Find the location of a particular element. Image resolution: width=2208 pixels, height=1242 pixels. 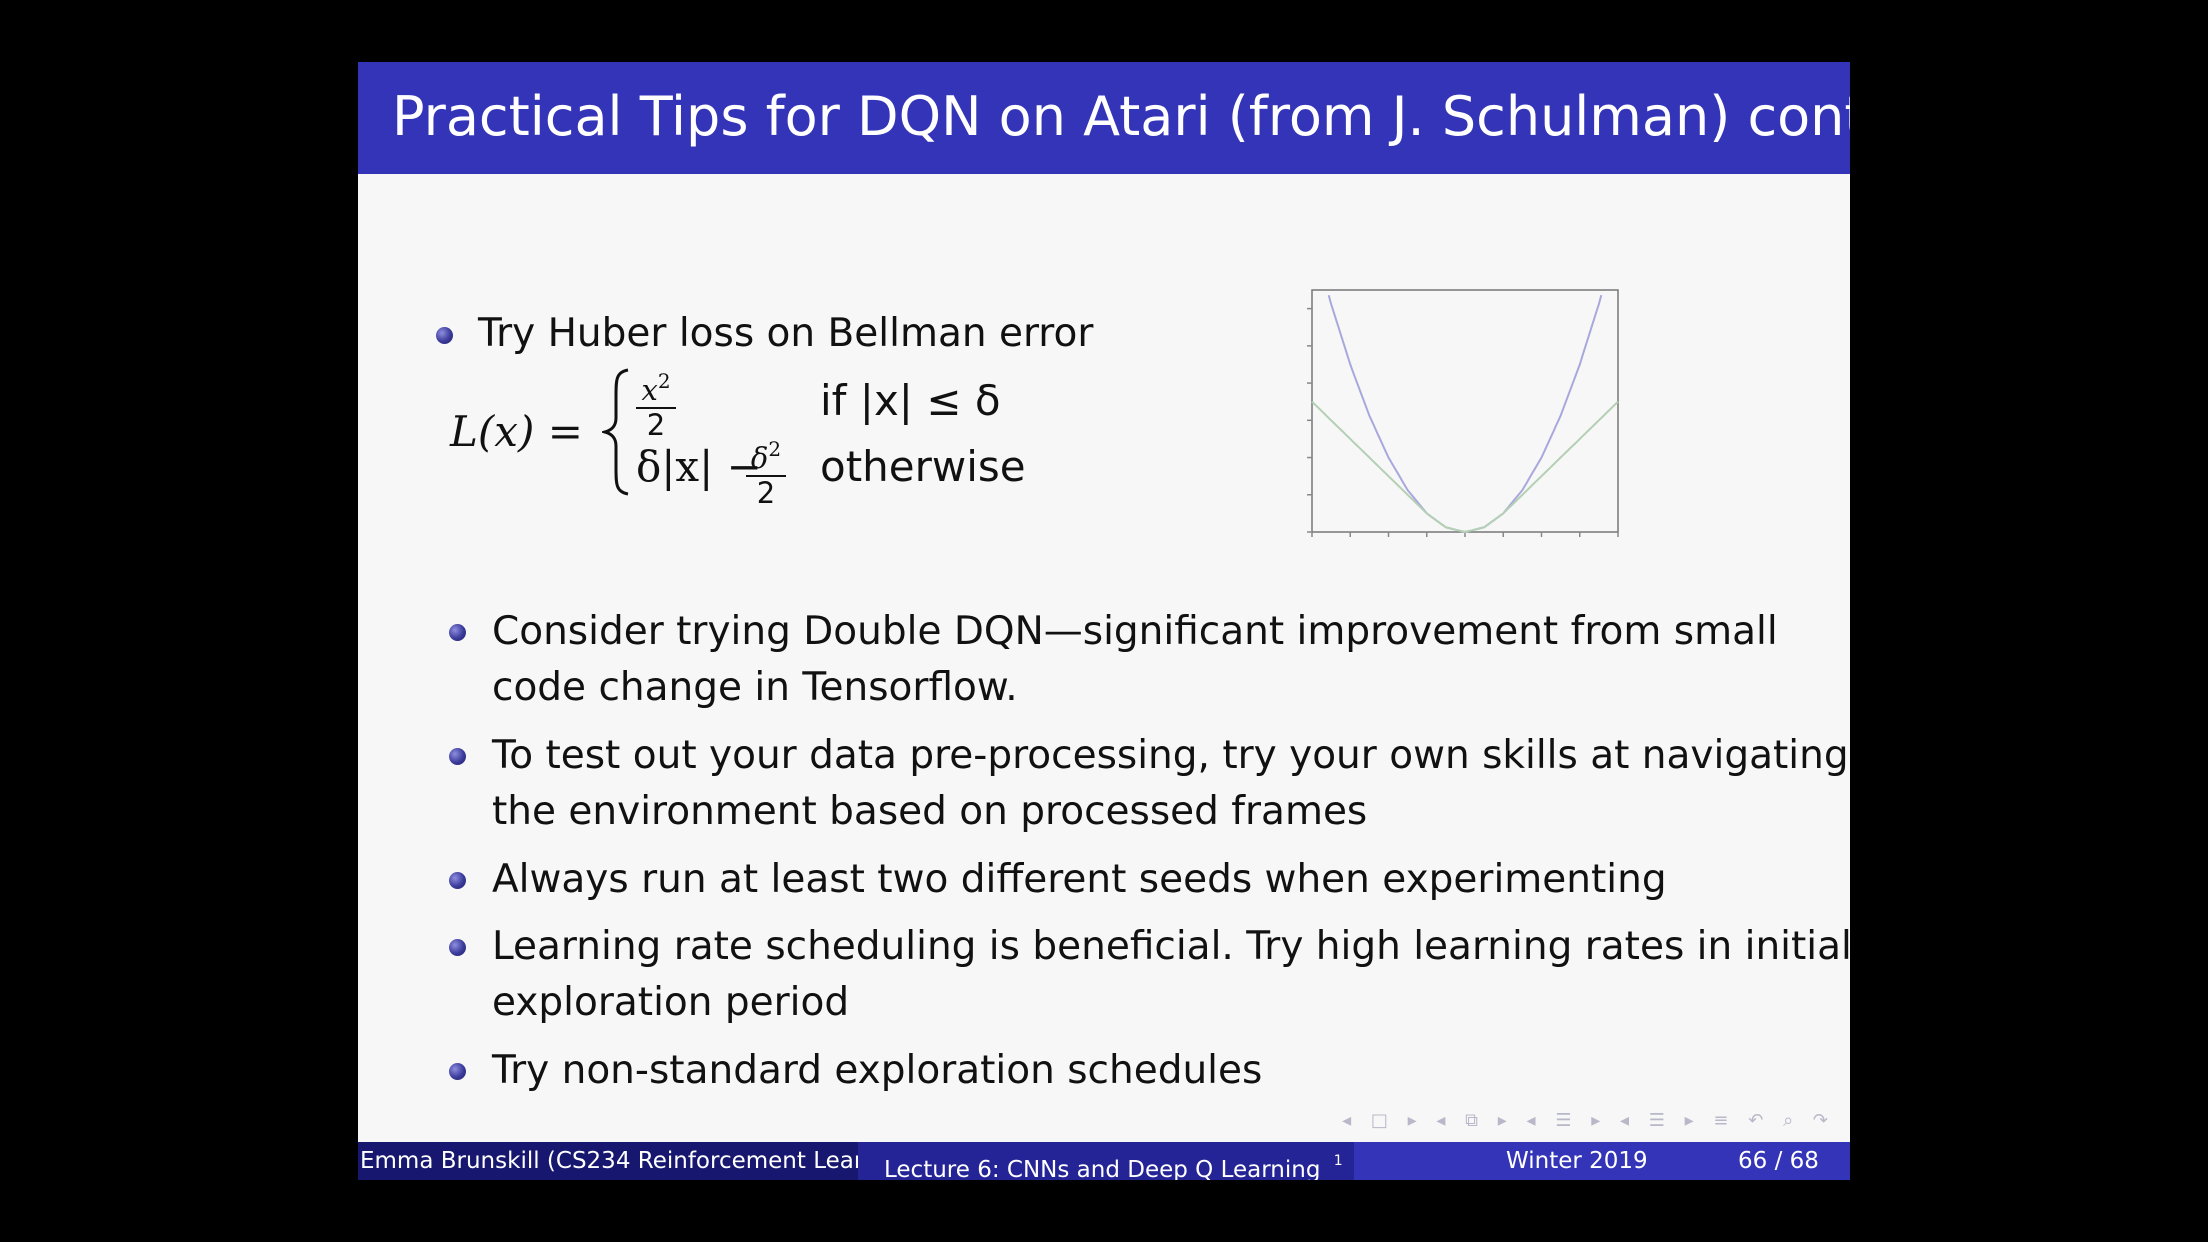

huber-loss-chart is located at coordinates (1463, 413).